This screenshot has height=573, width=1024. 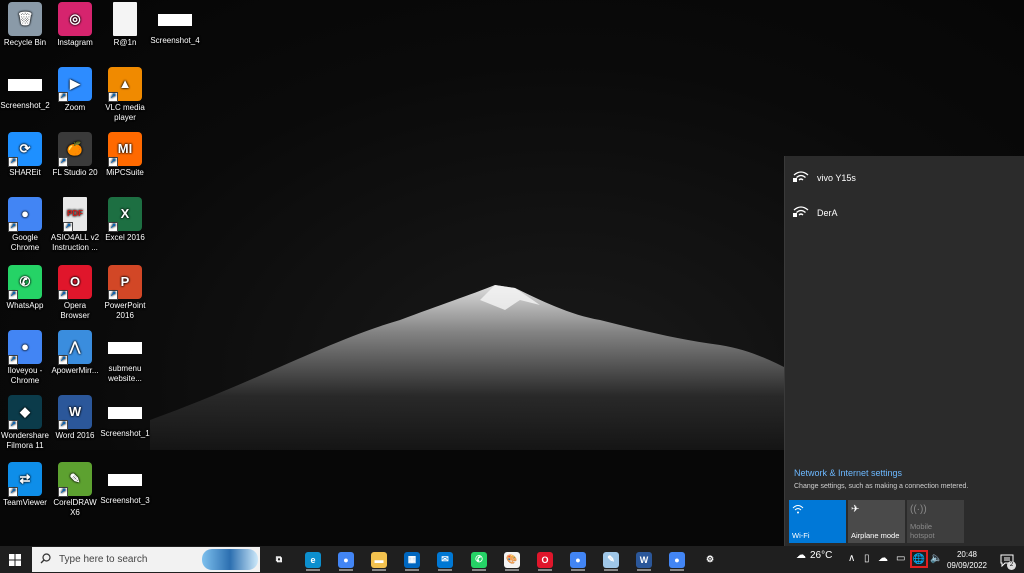 What do you see at coordinates (75, 149) in the screenshot?
I see `fl-studio-icon: 🍊 ↗` at bounding box center [75, 149].